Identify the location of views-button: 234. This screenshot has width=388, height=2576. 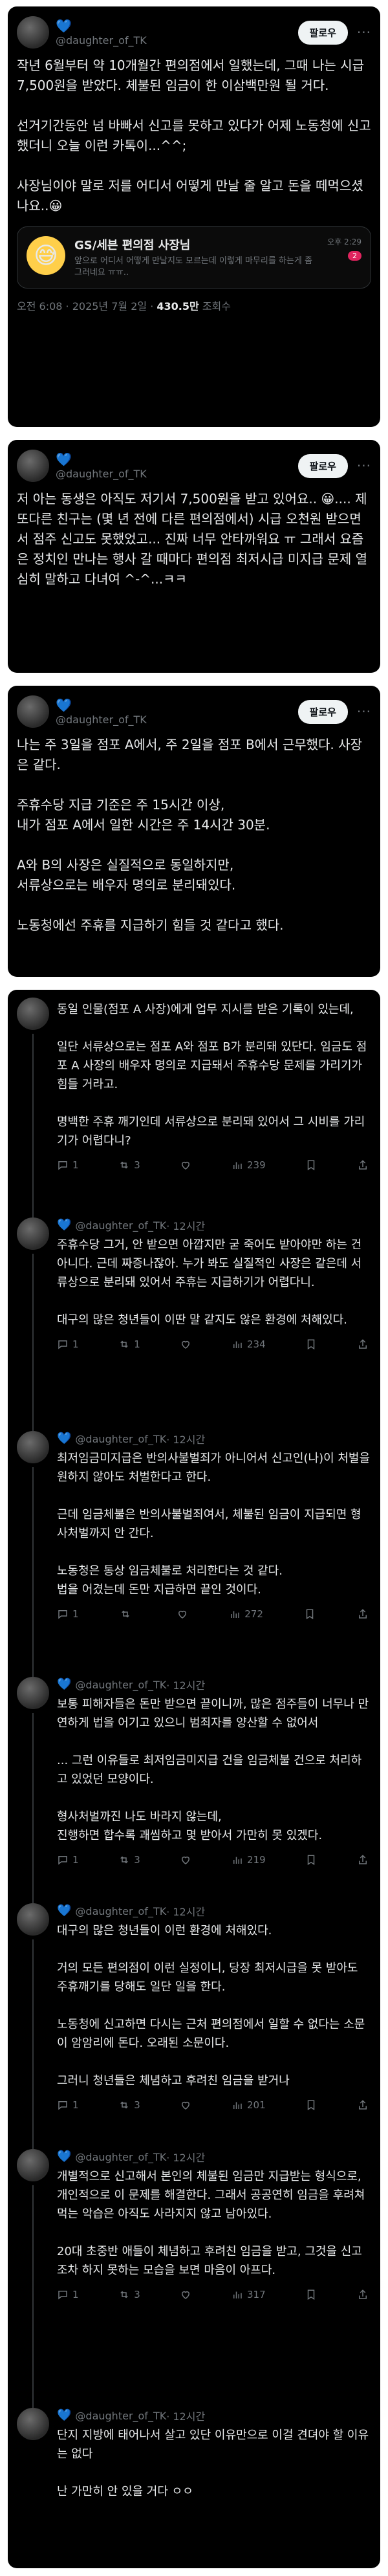
(249, 1344).